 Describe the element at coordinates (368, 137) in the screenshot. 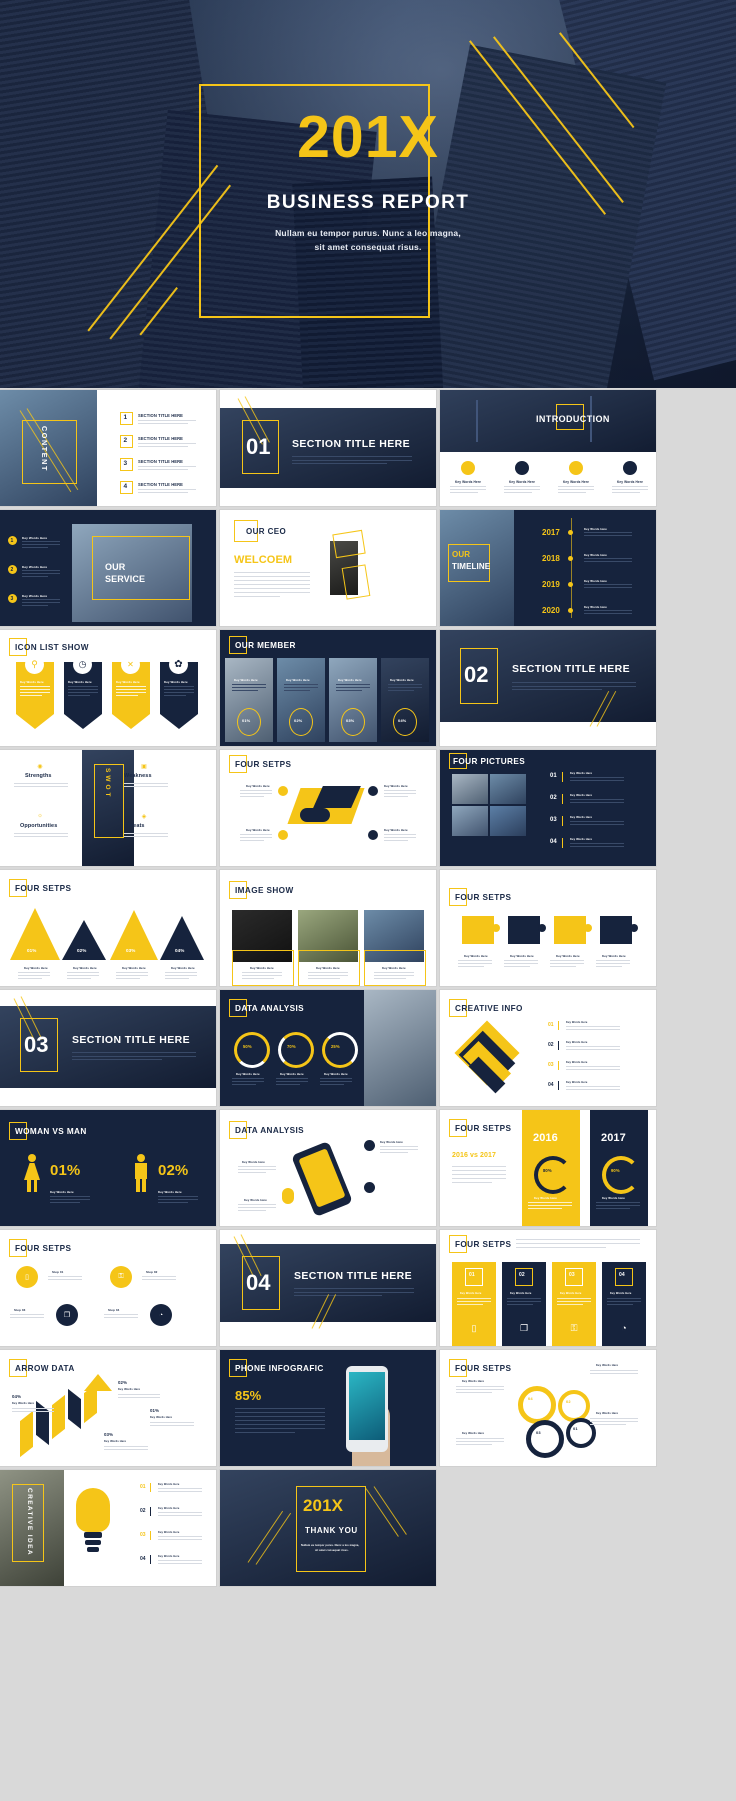

I see `hero-year: 201X` at that location.